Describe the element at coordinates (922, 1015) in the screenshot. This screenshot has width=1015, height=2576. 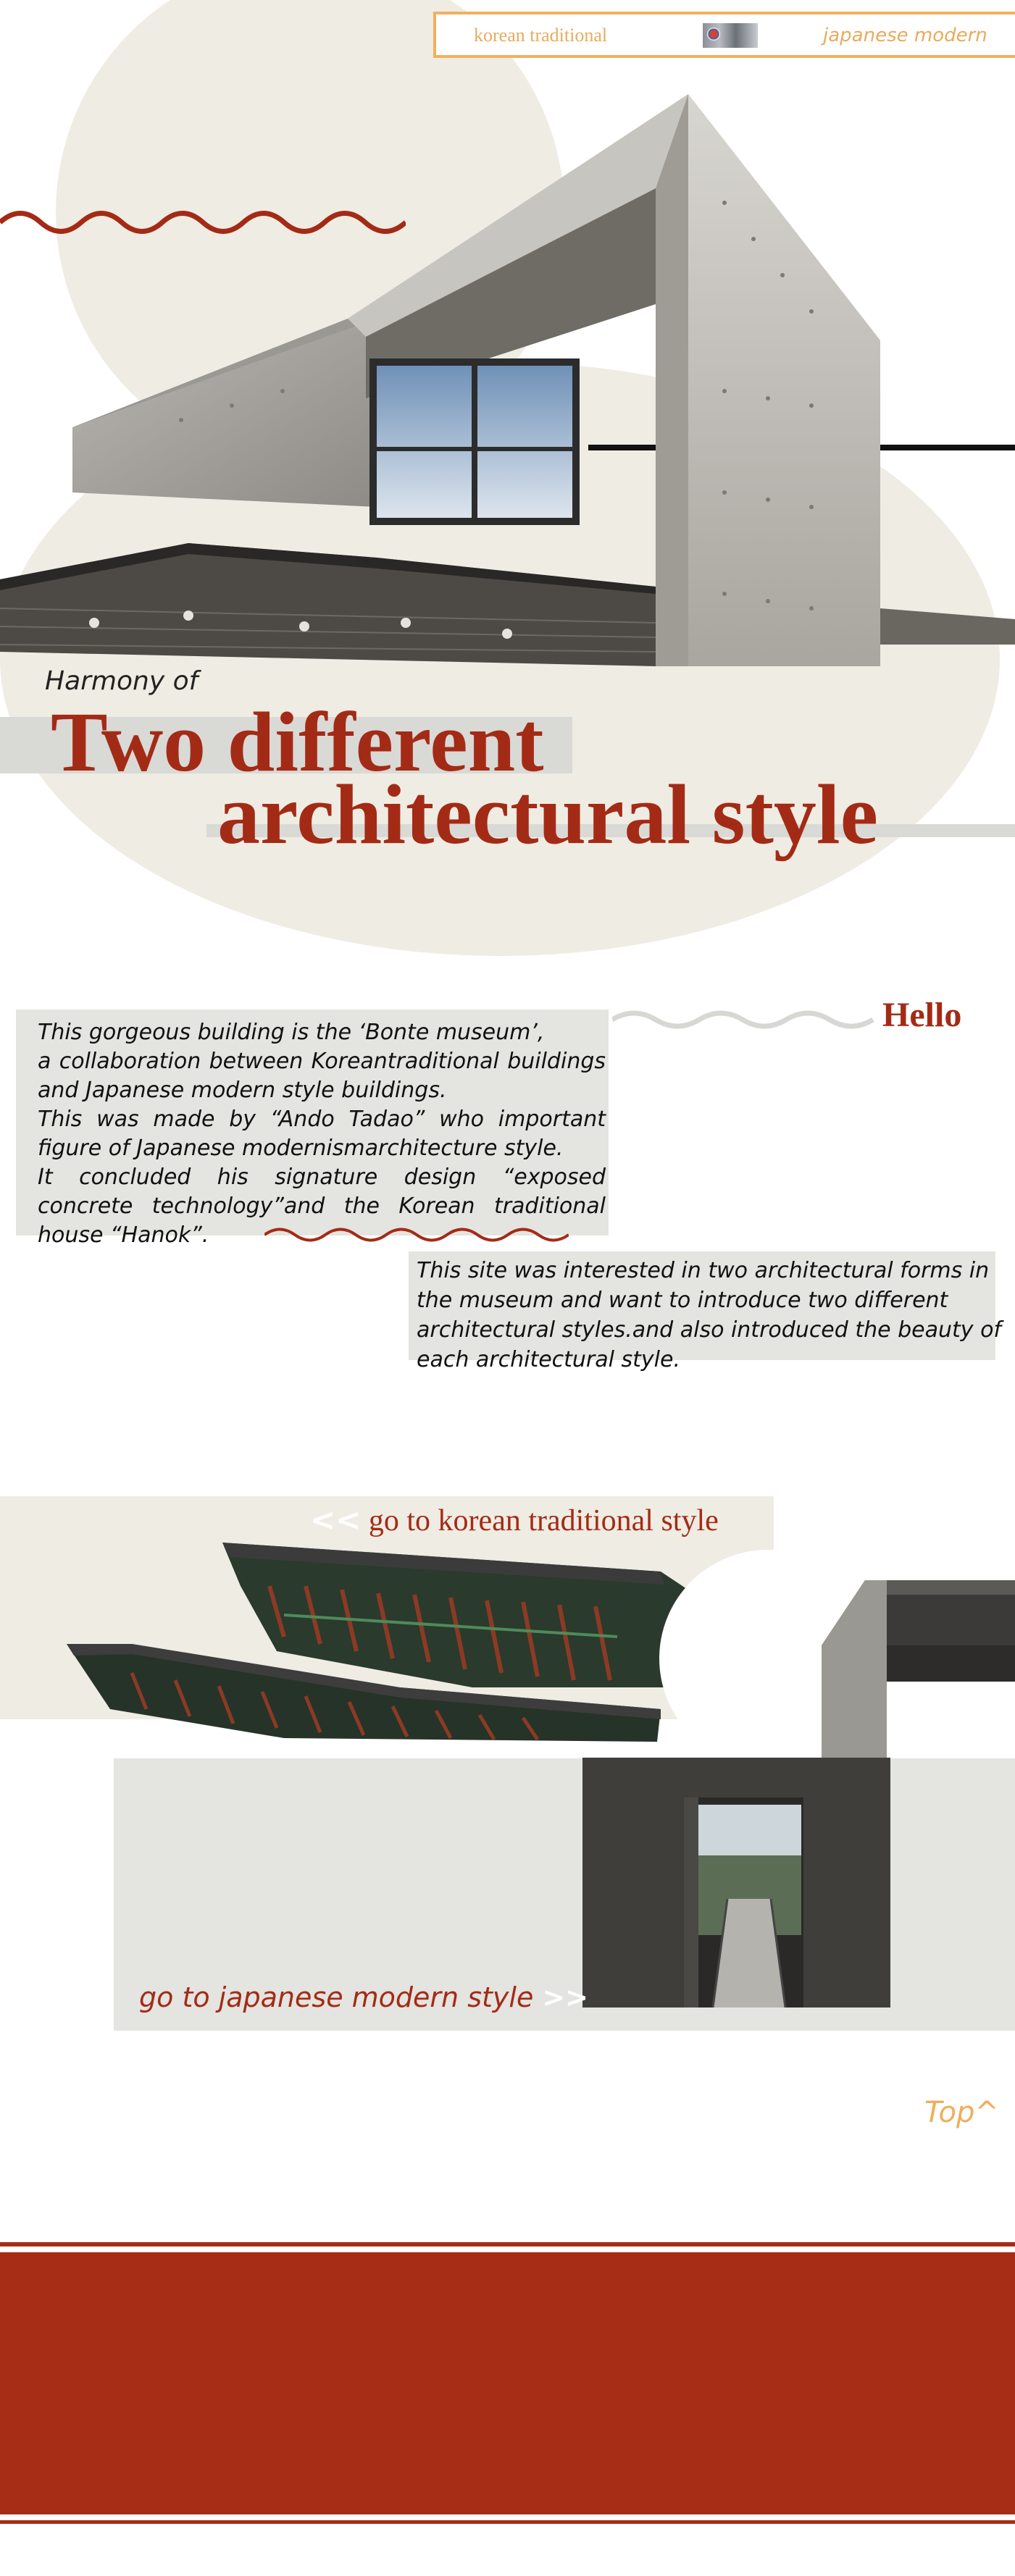
I see `hello-heading: Hello` at that location.